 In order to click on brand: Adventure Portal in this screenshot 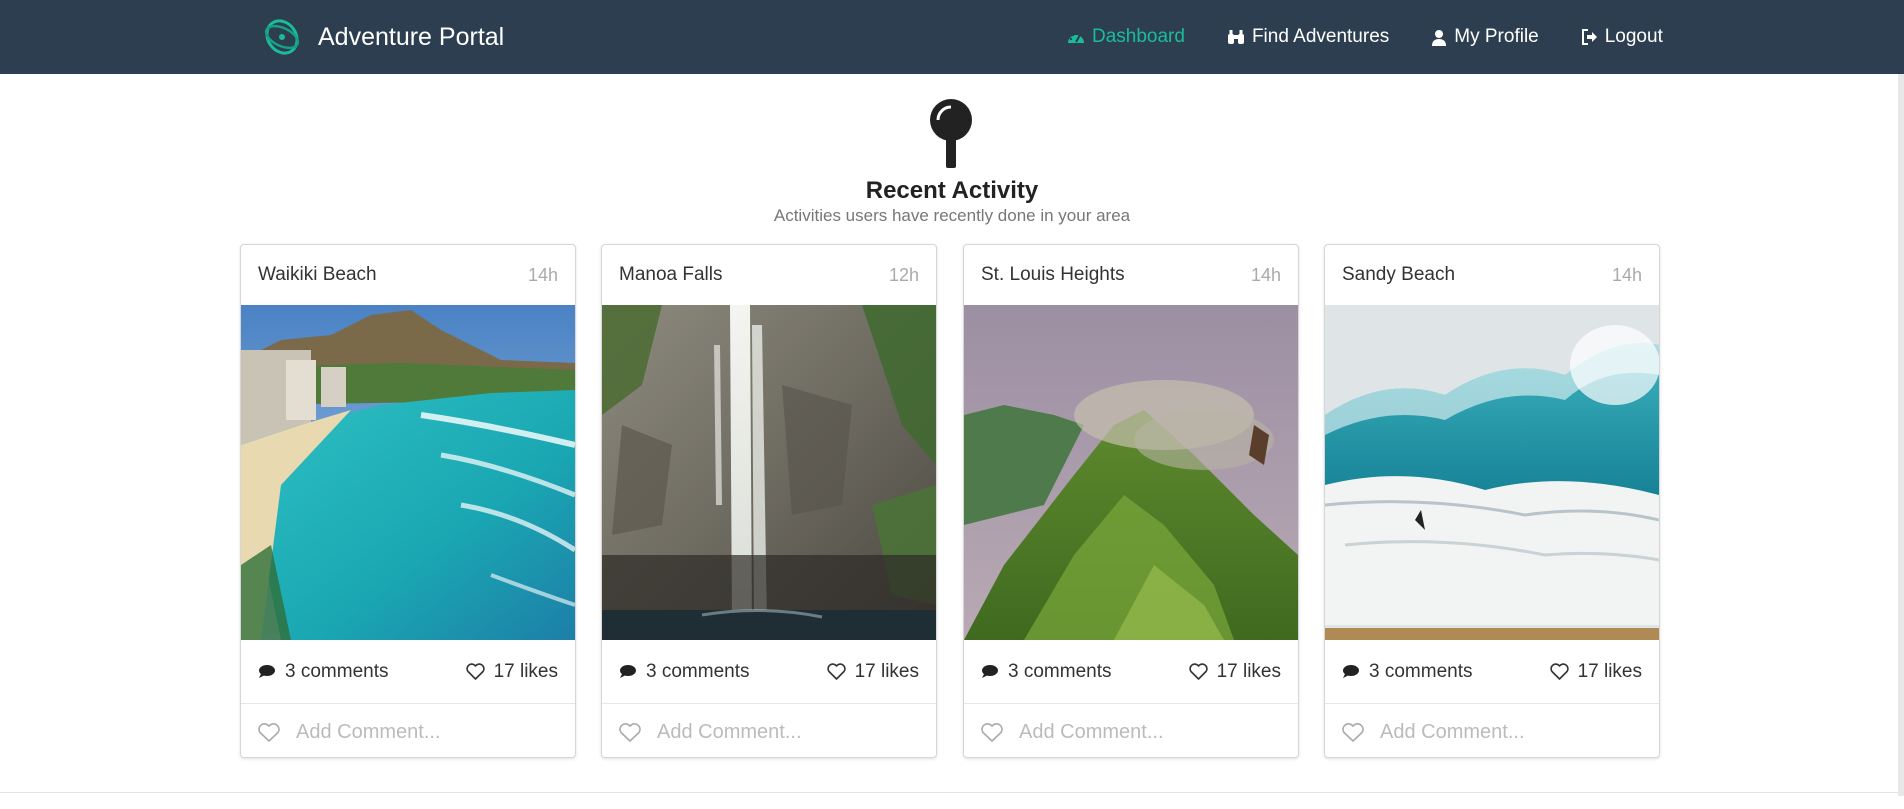, I will do `click(382, 37)`.